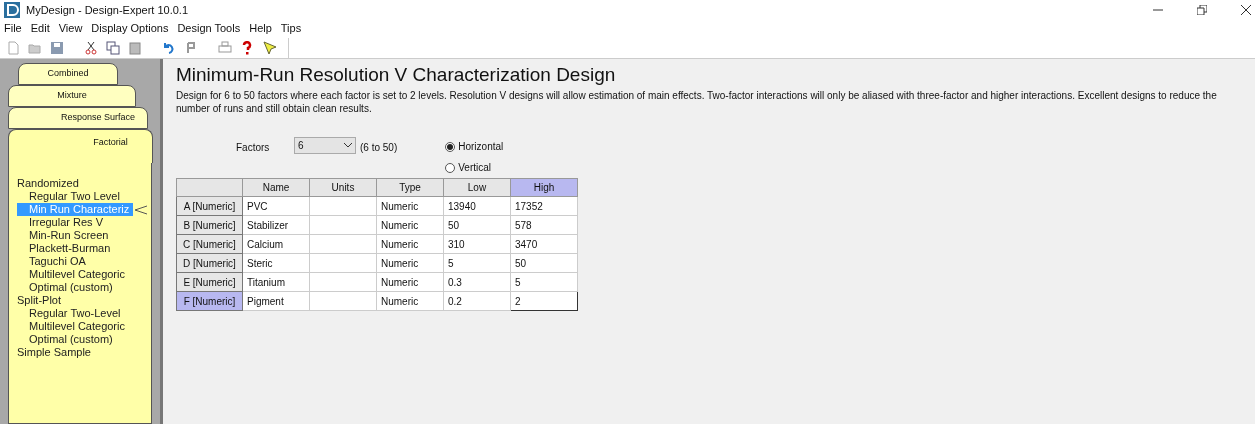 The width and height of the screenshot is (1255, 424). What do you see at coordinates (276, 206) in the screenshot?
I see `table-cell: PVC` at bounding box center [276, 206].